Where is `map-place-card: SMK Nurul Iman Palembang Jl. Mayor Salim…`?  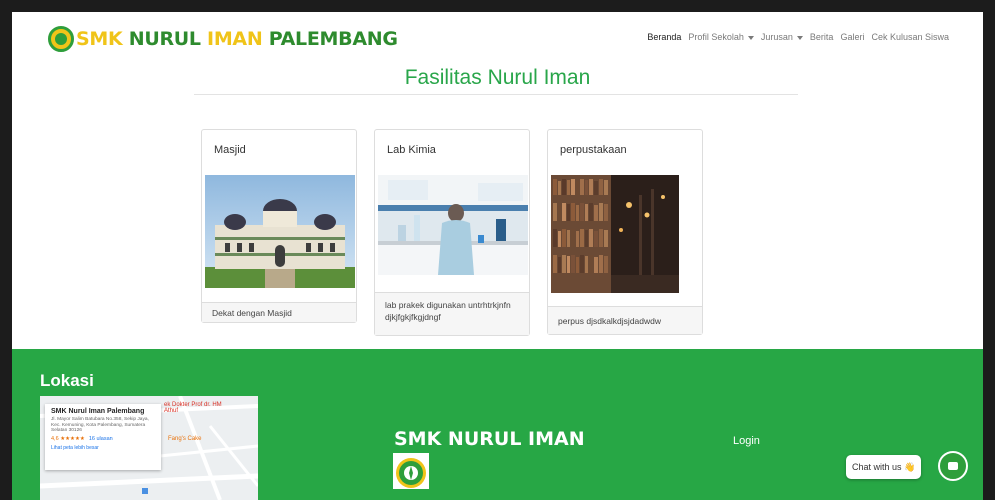 map-place-card: SMK Nurul Iman Palembang Jl. Mayor Salim… is located at coordinates (103, 437).